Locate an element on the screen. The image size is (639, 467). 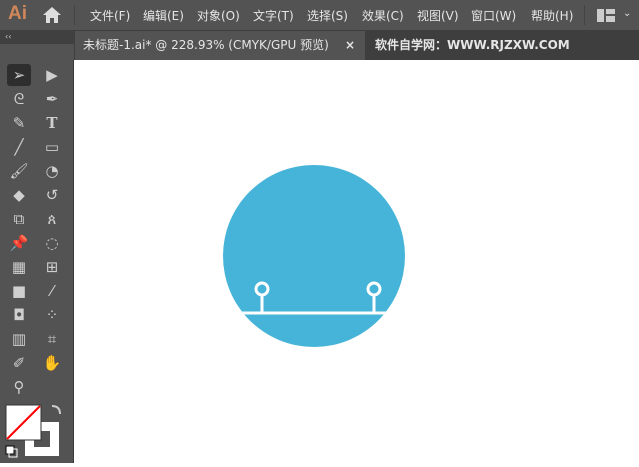
curvature-tool-icon: ✎ is located at coordinates (19, 123).